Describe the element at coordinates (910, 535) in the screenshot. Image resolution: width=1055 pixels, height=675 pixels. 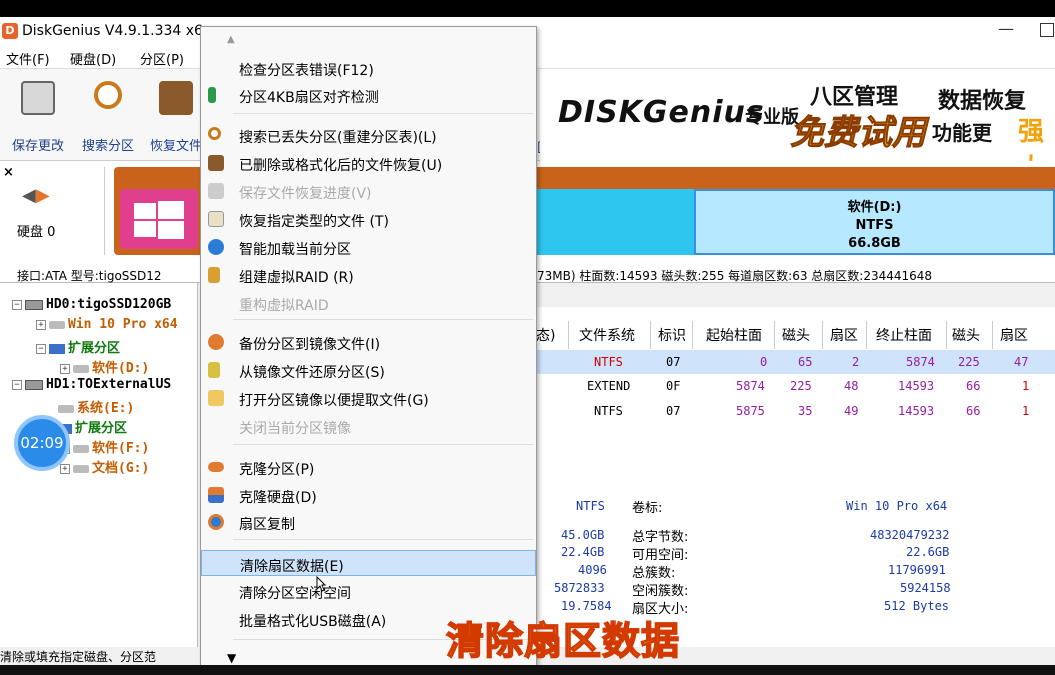
I see `detail-value: 48320479232` at that location.